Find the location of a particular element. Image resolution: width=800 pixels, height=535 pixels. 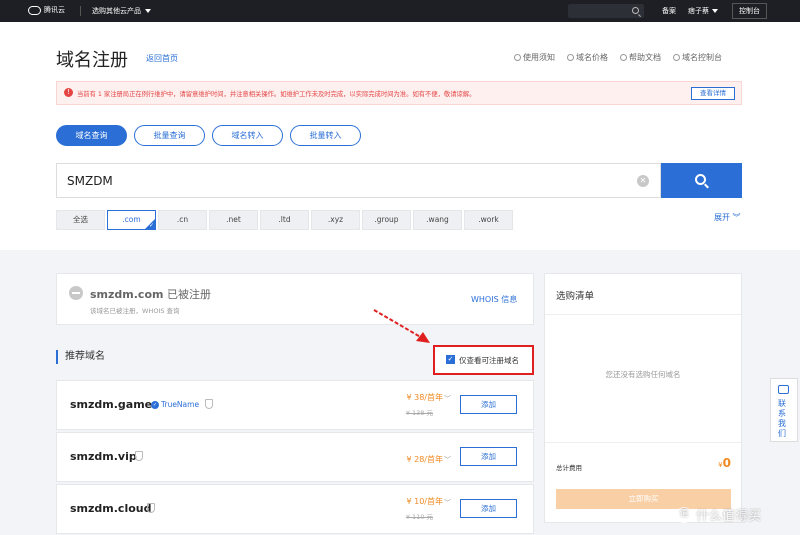

nav-record: 备案 is located at coordinates (669, 11).